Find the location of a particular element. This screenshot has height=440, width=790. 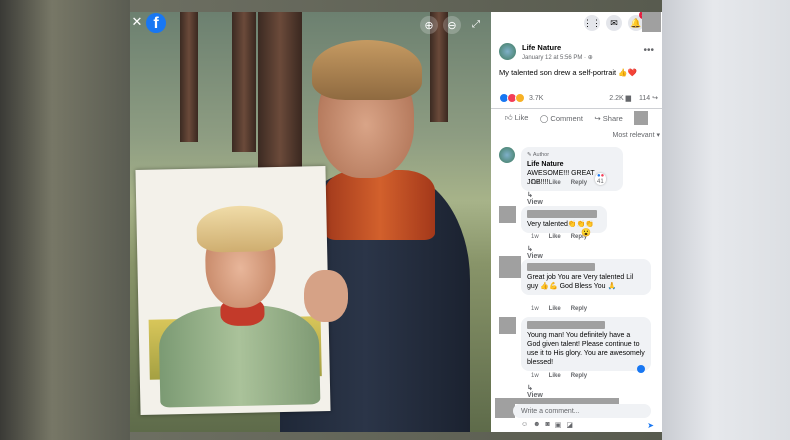

comment-bubble: Very talented👏👏👏 is located at coordinates (564, 219).